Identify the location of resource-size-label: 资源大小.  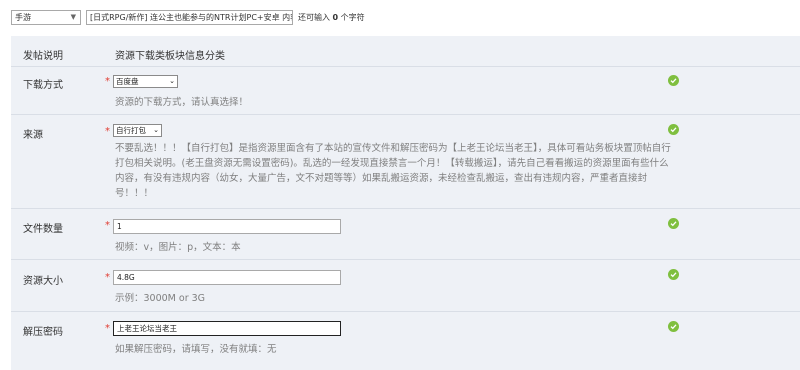
(43, 281).